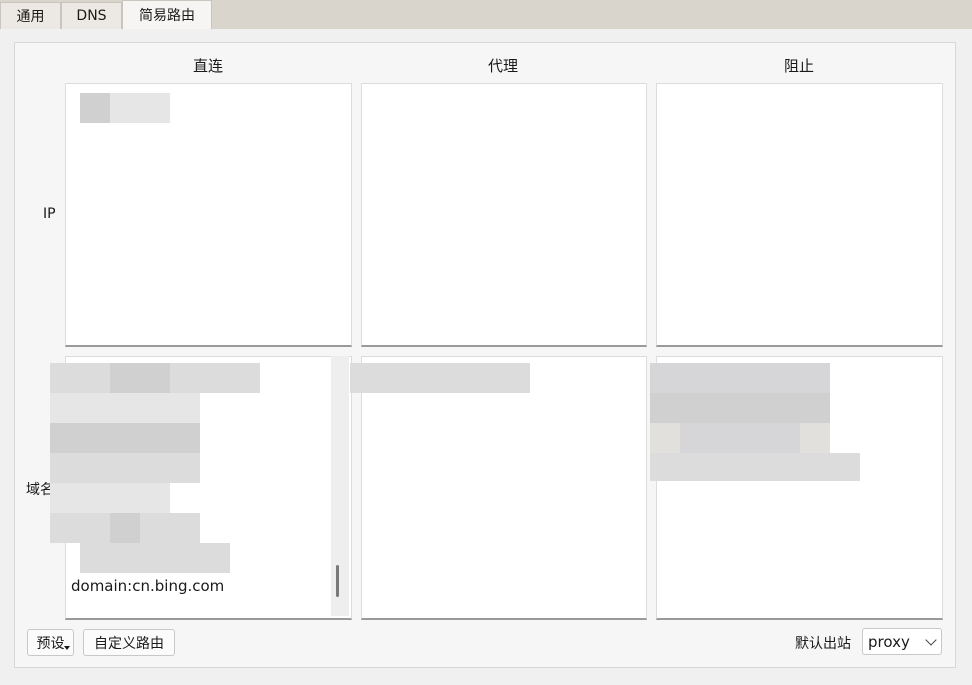 The image size is (972, 685). What do you see at coordinates (486, 14) in the screenshot?
I see `tab-bar: 通用 DNS 简易路由` at bounding box center [486, 14].